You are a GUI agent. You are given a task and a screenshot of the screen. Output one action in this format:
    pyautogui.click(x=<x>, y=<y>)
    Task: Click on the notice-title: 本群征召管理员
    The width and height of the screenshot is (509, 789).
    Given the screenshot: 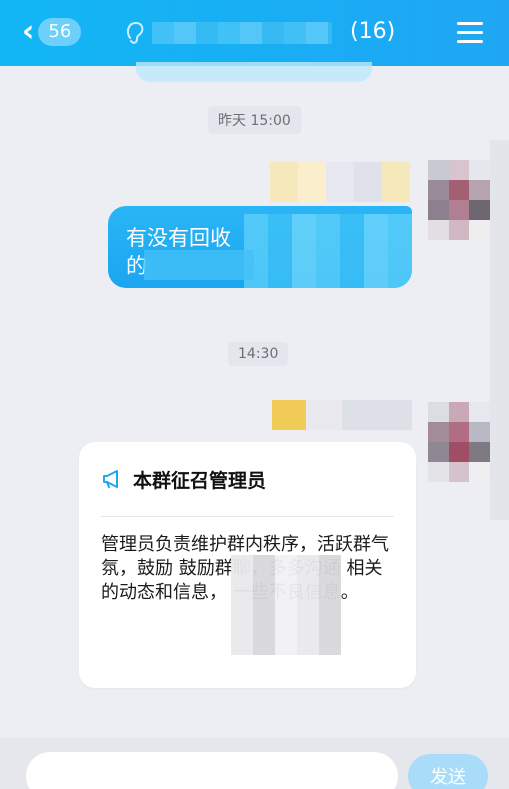 What is the action you would take?
    pyautogui.click(x=200, y=480)
    